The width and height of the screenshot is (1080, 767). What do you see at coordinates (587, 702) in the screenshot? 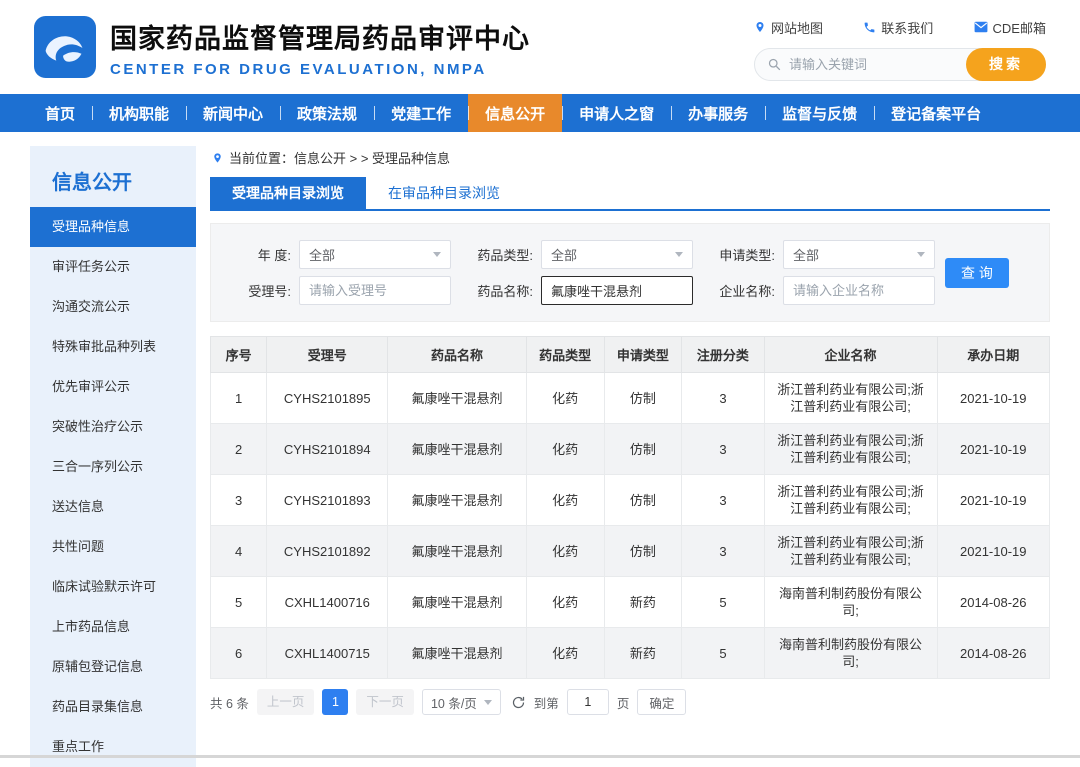
I see `jump-page-input` at bounding box center [587, 702].